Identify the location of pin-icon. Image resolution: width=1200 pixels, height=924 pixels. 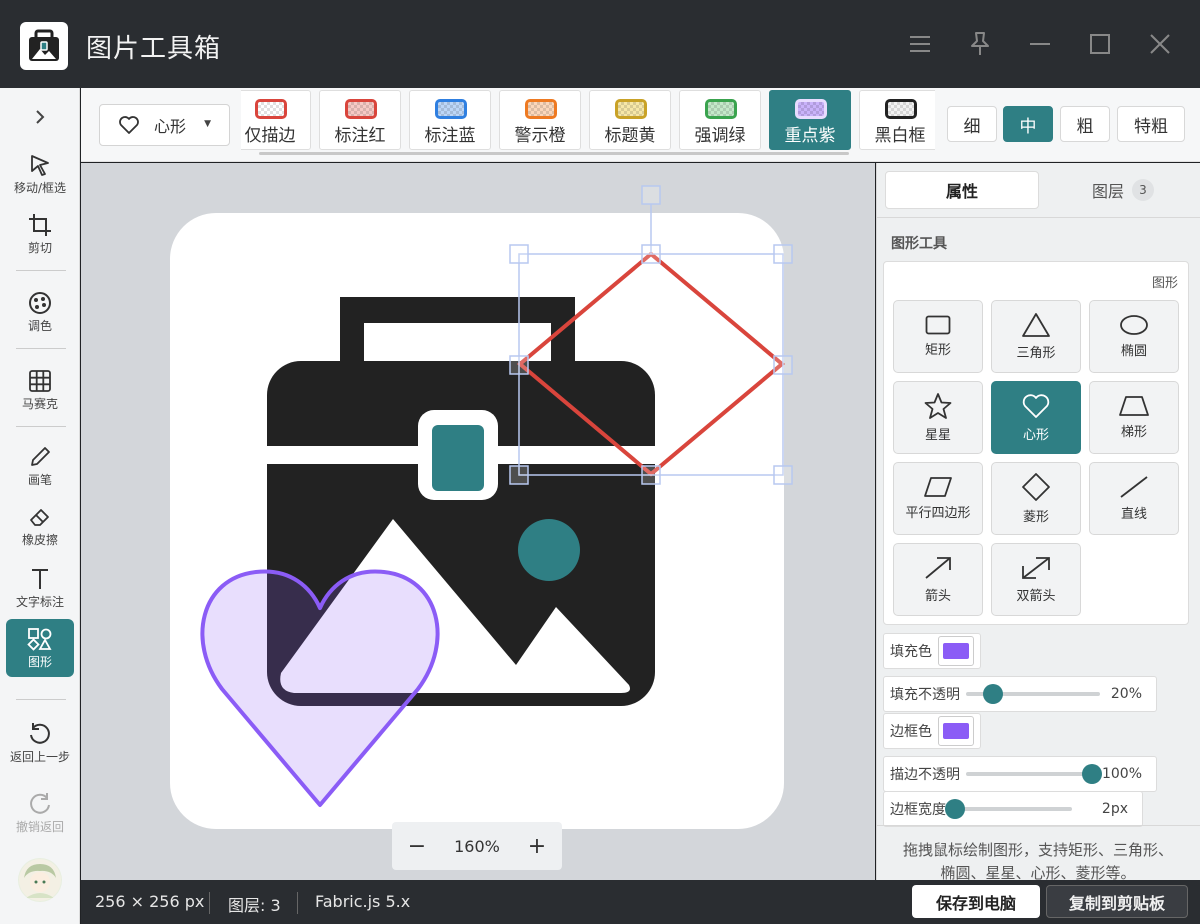
(980, 44).